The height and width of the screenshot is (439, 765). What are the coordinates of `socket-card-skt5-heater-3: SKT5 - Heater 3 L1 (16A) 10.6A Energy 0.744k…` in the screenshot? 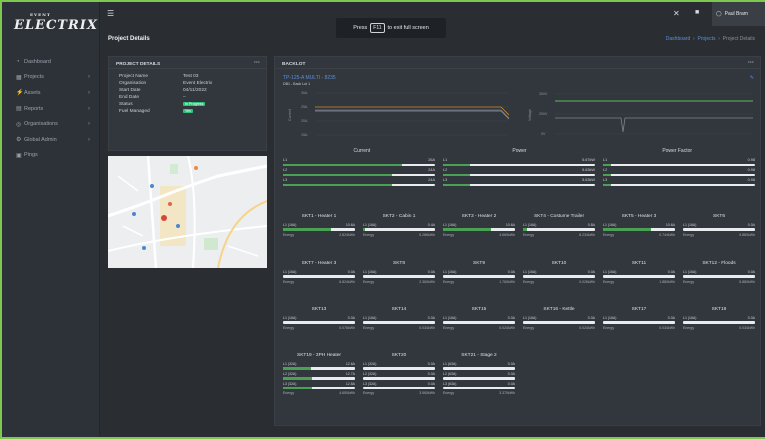 It's located at (639, 225).